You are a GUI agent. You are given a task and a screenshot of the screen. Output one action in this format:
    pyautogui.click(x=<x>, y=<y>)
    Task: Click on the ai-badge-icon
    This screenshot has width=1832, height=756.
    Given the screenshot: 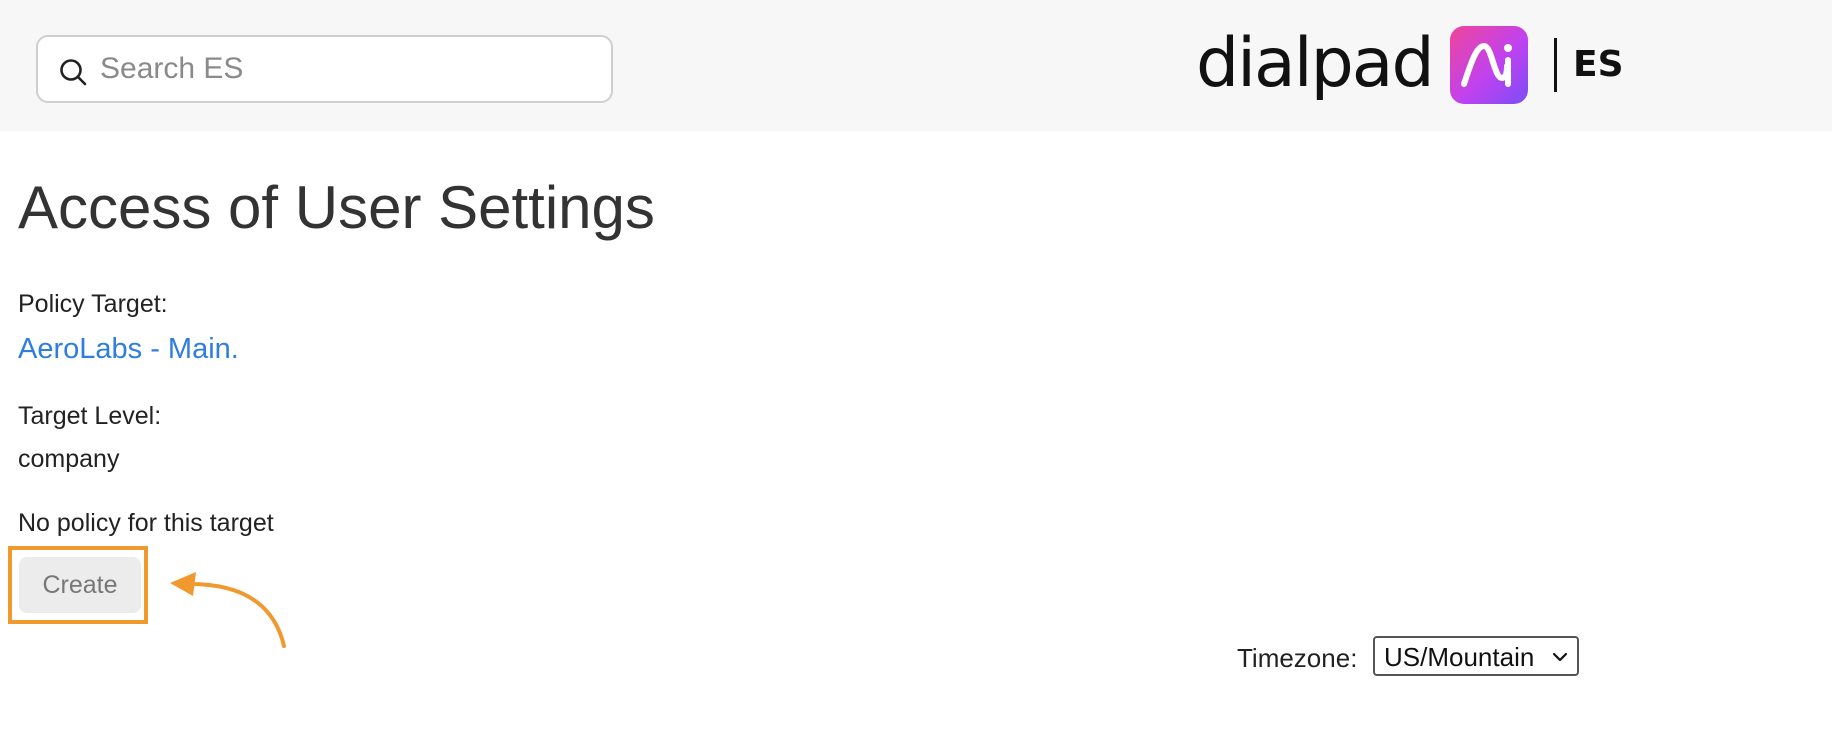 What is the action you would take?
    pyautogui.click(x=1489, y=65)
    